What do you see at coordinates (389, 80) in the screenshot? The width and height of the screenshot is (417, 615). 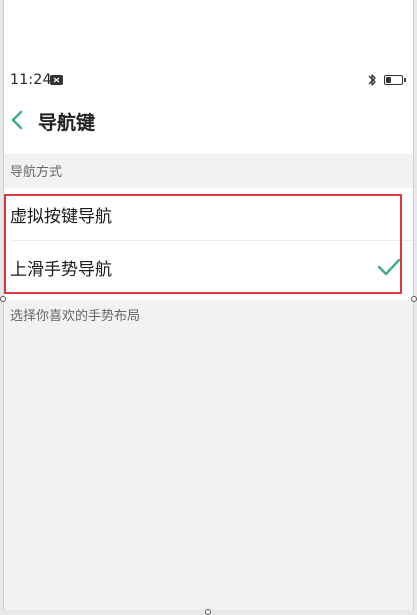 I see `battery-level` at bounding box center [389, 80].